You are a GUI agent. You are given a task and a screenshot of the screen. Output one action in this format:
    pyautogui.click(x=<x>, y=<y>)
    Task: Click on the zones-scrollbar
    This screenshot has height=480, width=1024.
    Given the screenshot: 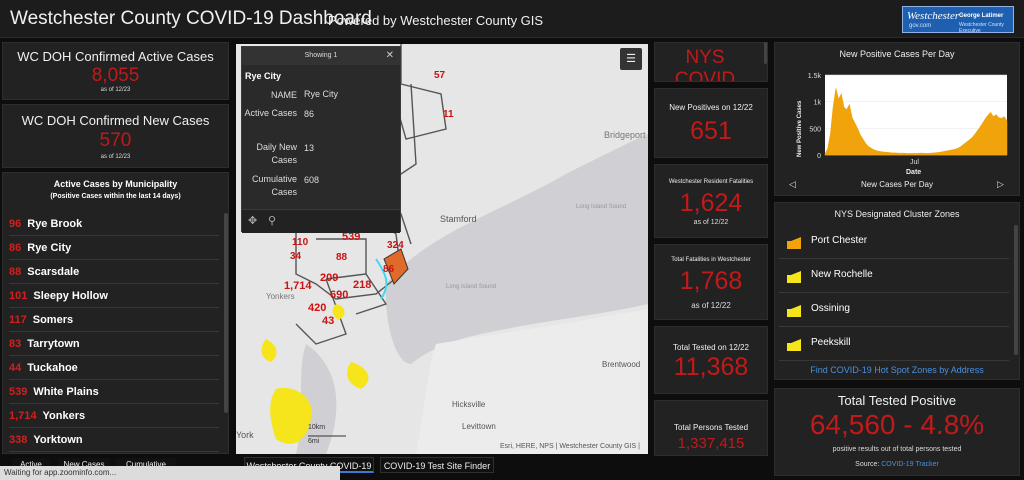 What is the action you would take?
    pyautogui.click(x=1016, y=290)
    